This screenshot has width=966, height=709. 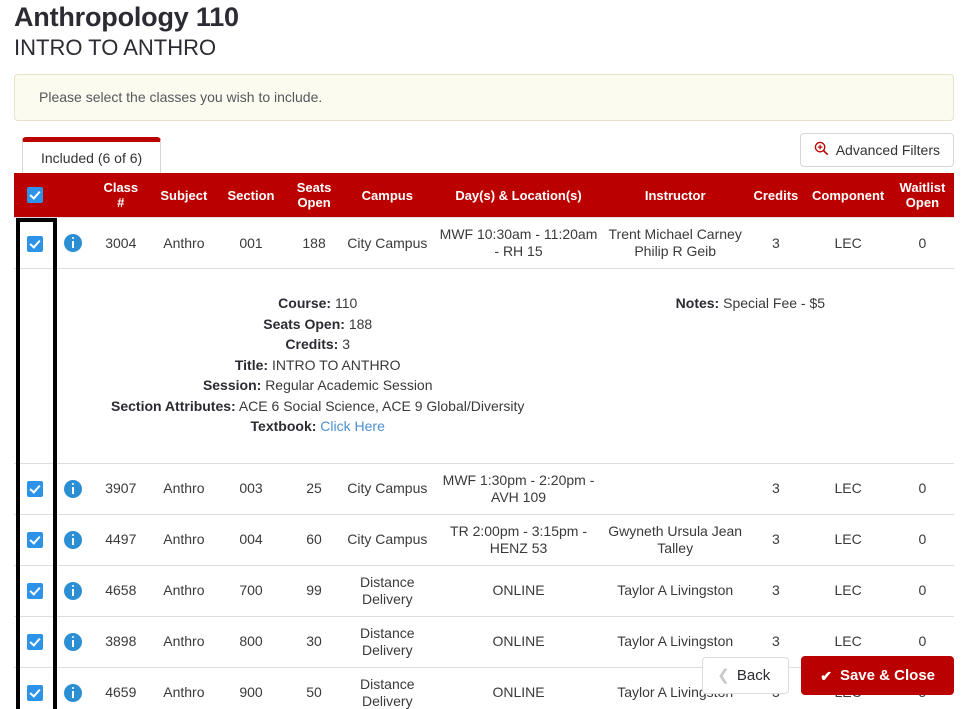 What do you see at coordinates (518, 539) in the screenshot?
I see `cell-day-location: TR 2:00pm - 3:15pm - HENZ 53` at bounding box center [518, 539].